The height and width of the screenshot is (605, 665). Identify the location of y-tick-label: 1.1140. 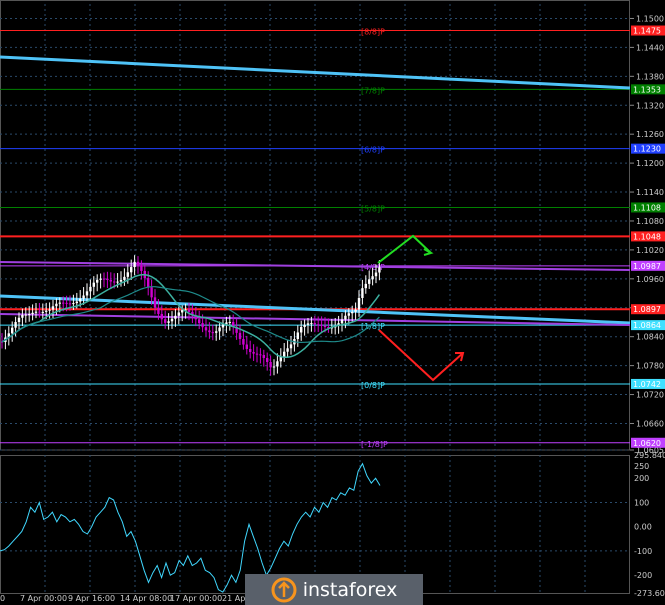
(650, 192).